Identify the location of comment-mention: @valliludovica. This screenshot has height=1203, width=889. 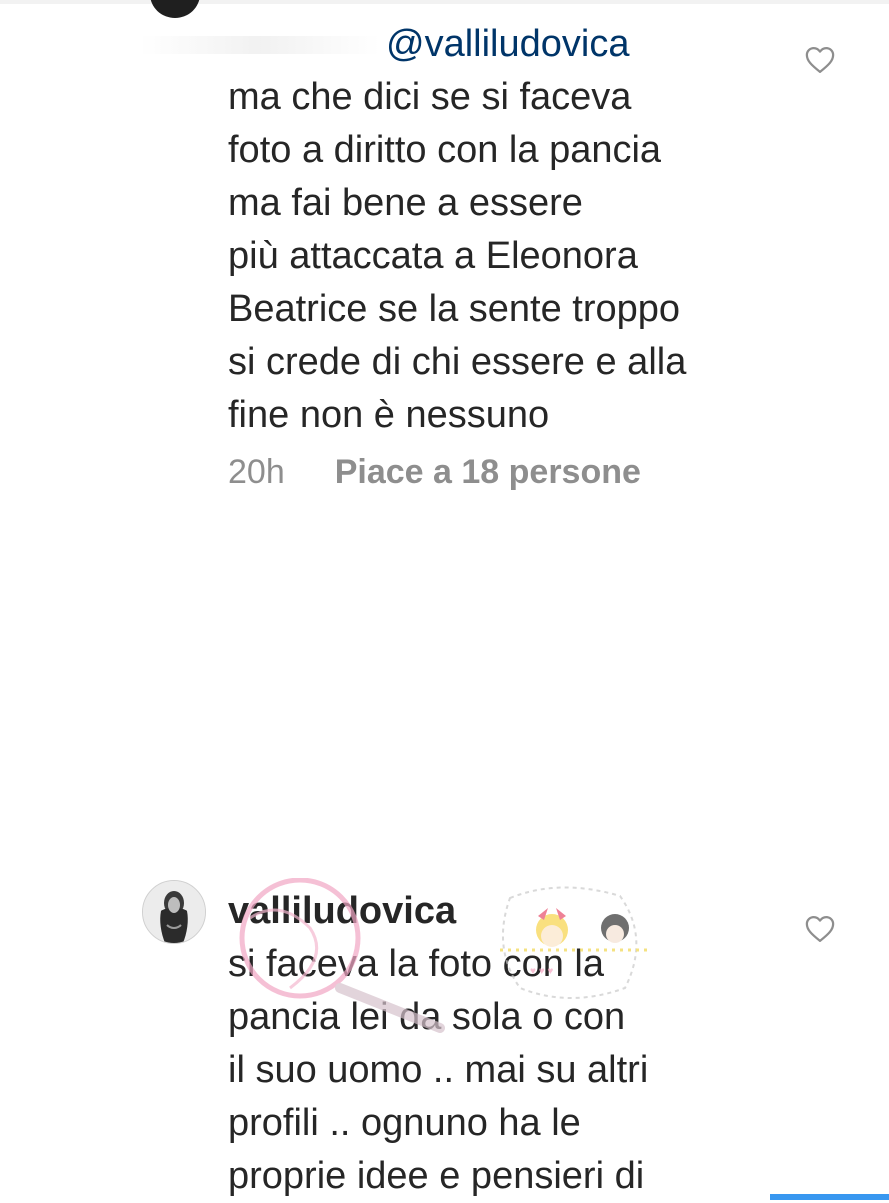
(587, 44).